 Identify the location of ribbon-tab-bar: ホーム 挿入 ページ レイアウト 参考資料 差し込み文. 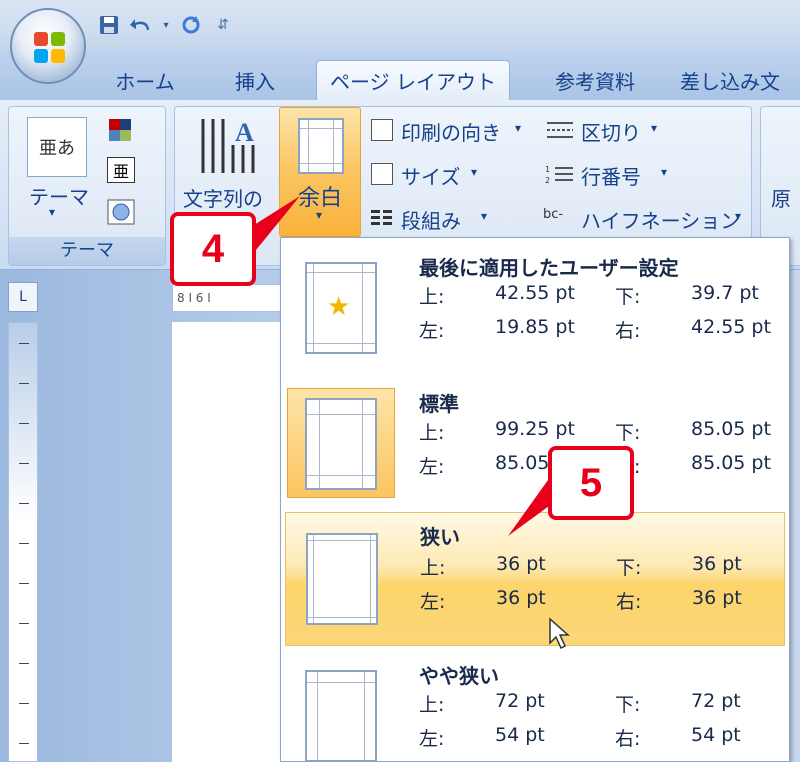
(400, 75).